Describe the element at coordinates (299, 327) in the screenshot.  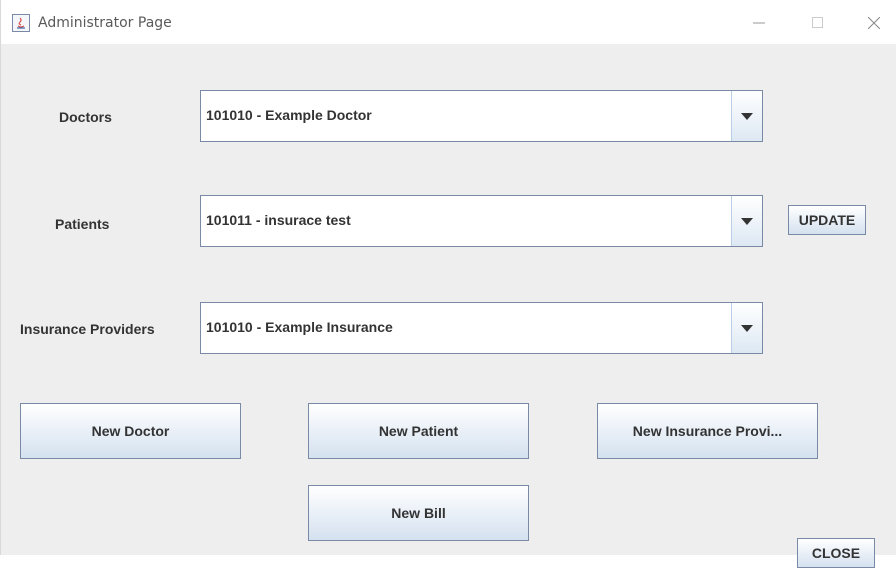
I see `insurance-selected-value: 101010 - Example Insurance` at that location.